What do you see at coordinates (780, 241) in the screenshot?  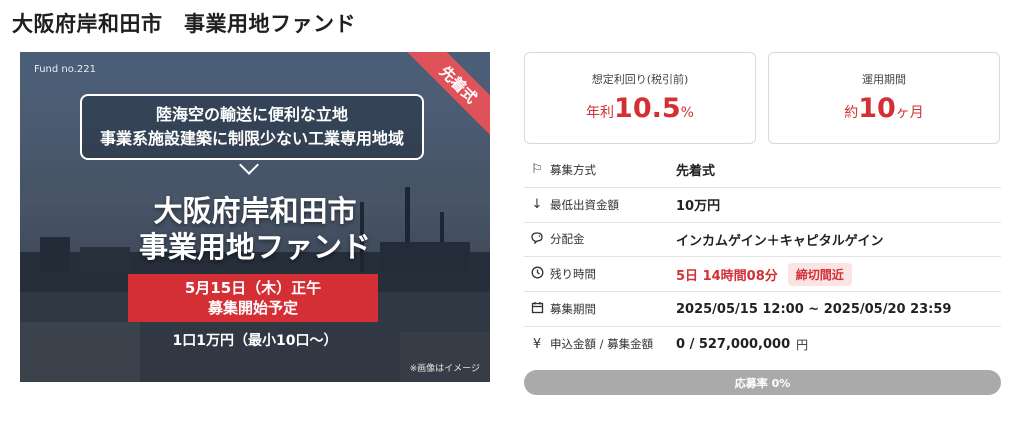 I see `info-value: インカムゲイン＋キャピタルゲイン` at bounding box center [780, 241].